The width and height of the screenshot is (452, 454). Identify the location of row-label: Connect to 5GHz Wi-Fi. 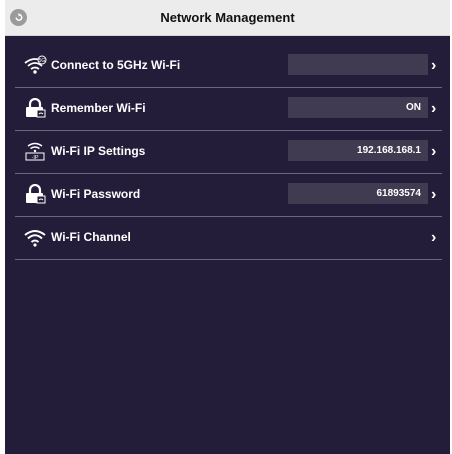
(116, 65).